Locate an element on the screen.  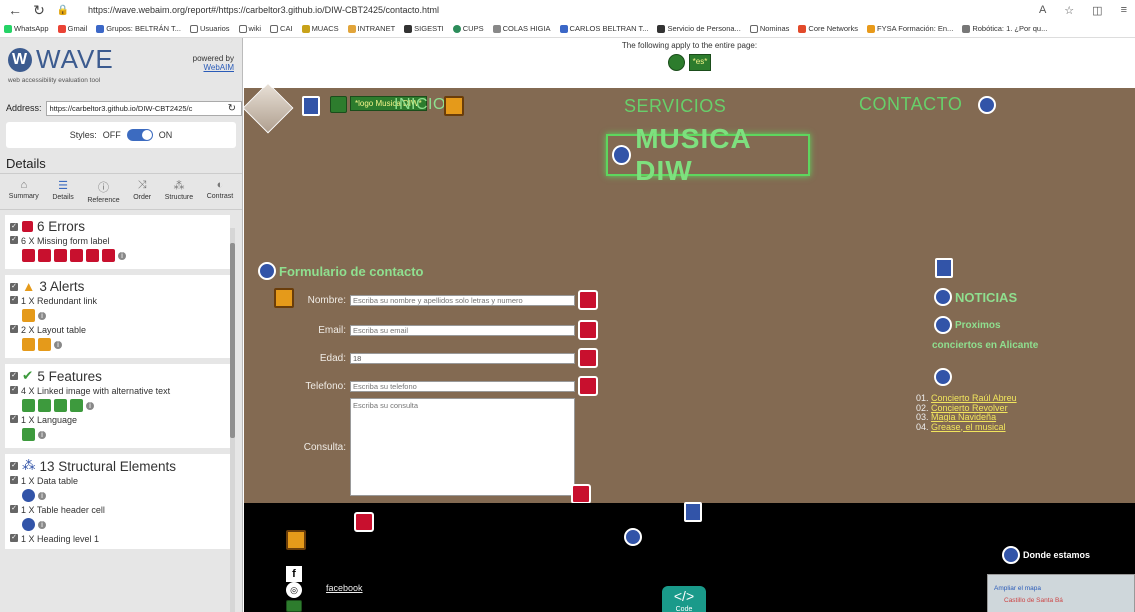
tab-structure: ⁂ Structure is located at coordinates (179, 191).